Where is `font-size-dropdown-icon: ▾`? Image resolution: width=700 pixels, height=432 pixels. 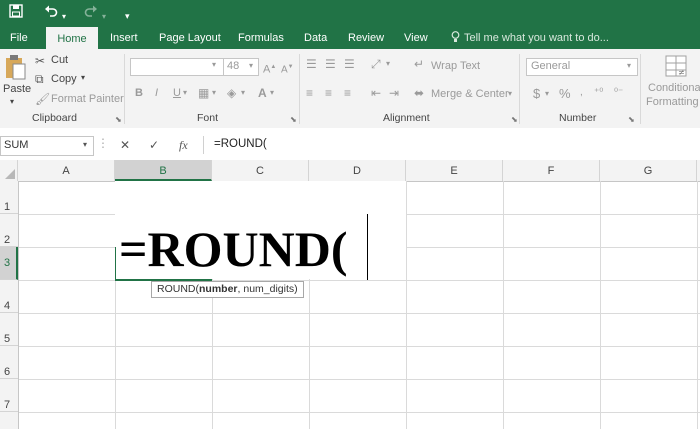 font-size-dropdown-icon: ▾ is located at coordinates (251, 65).